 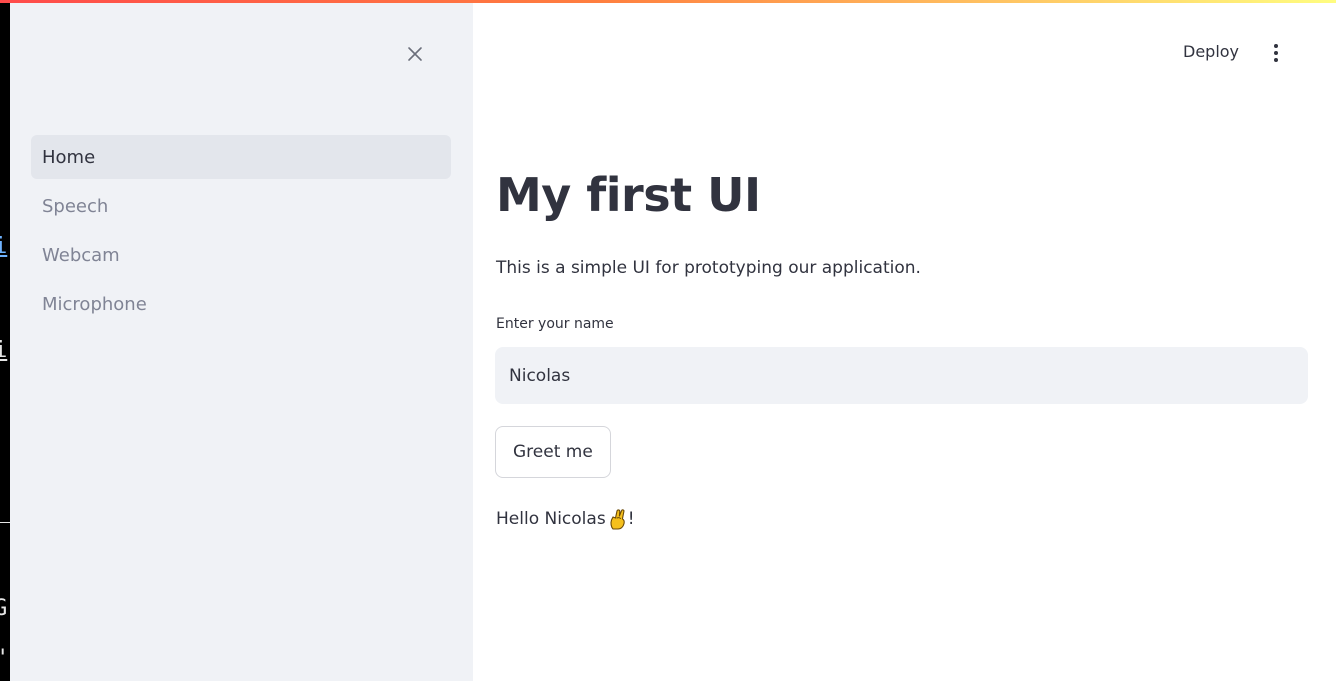 What do you see at coordinates (551, 519) in the screenshot?
I see `greeting-text: Hello Nicolas` at bounding box center [551, 519].